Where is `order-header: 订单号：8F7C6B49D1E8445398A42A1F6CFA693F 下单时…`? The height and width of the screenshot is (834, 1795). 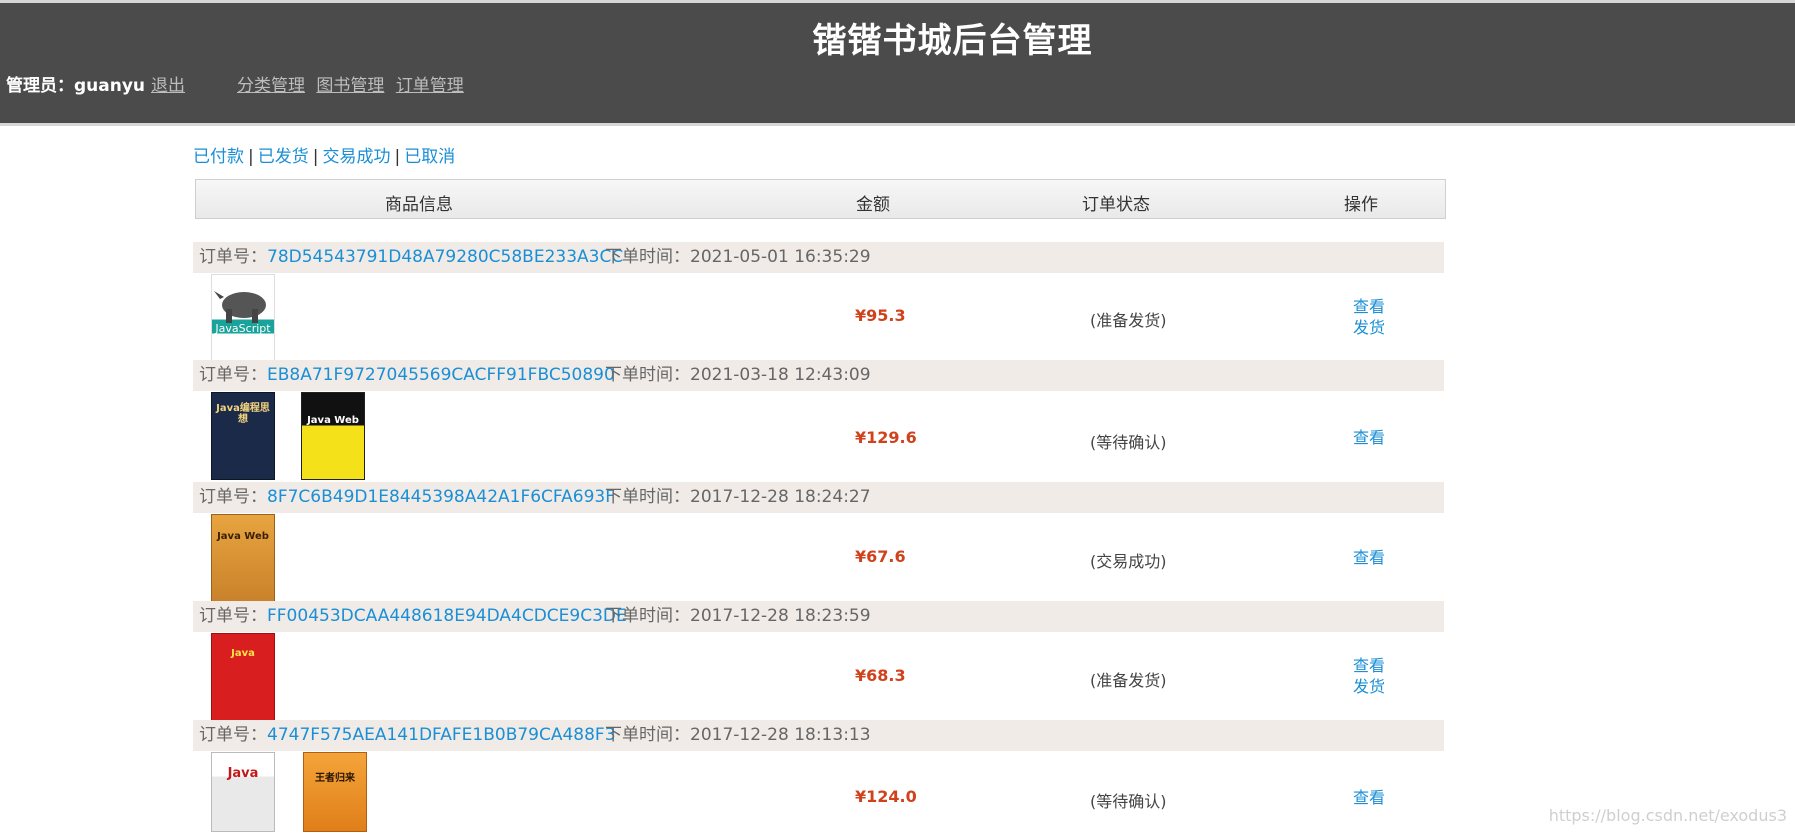 order-header: 订单号：8F7C6B49D1E8445398A42A1F6CFA693F 下单时… is located at coordinates (818, 497).